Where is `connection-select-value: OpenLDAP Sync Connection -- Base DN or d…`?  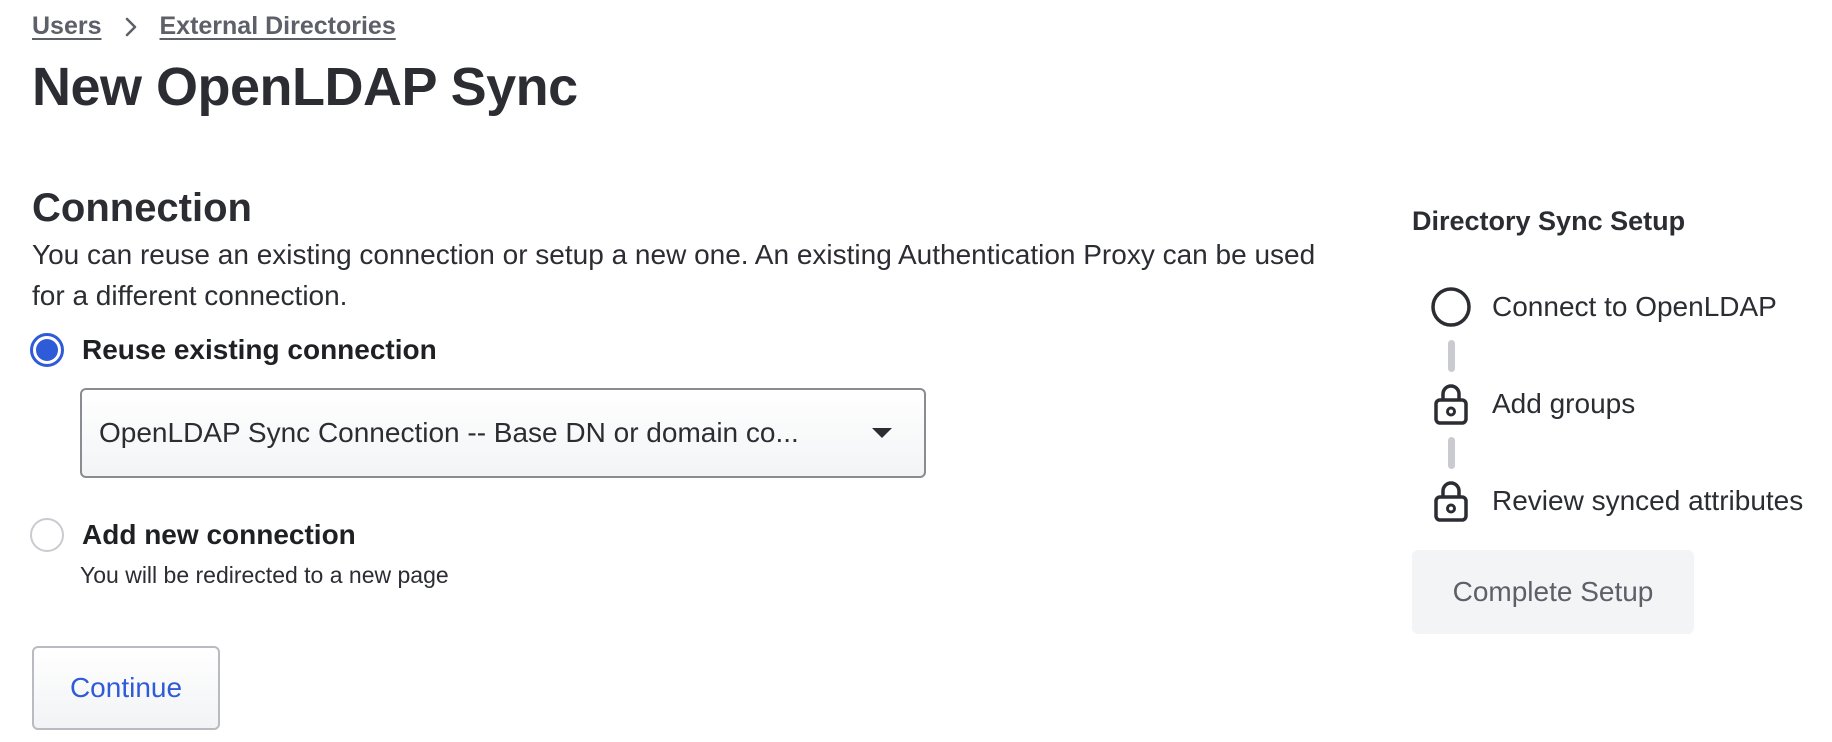 connection-select-value: OpenLDAP Sync Connection -- Base DN or d… is located at coordinates (449, 432).